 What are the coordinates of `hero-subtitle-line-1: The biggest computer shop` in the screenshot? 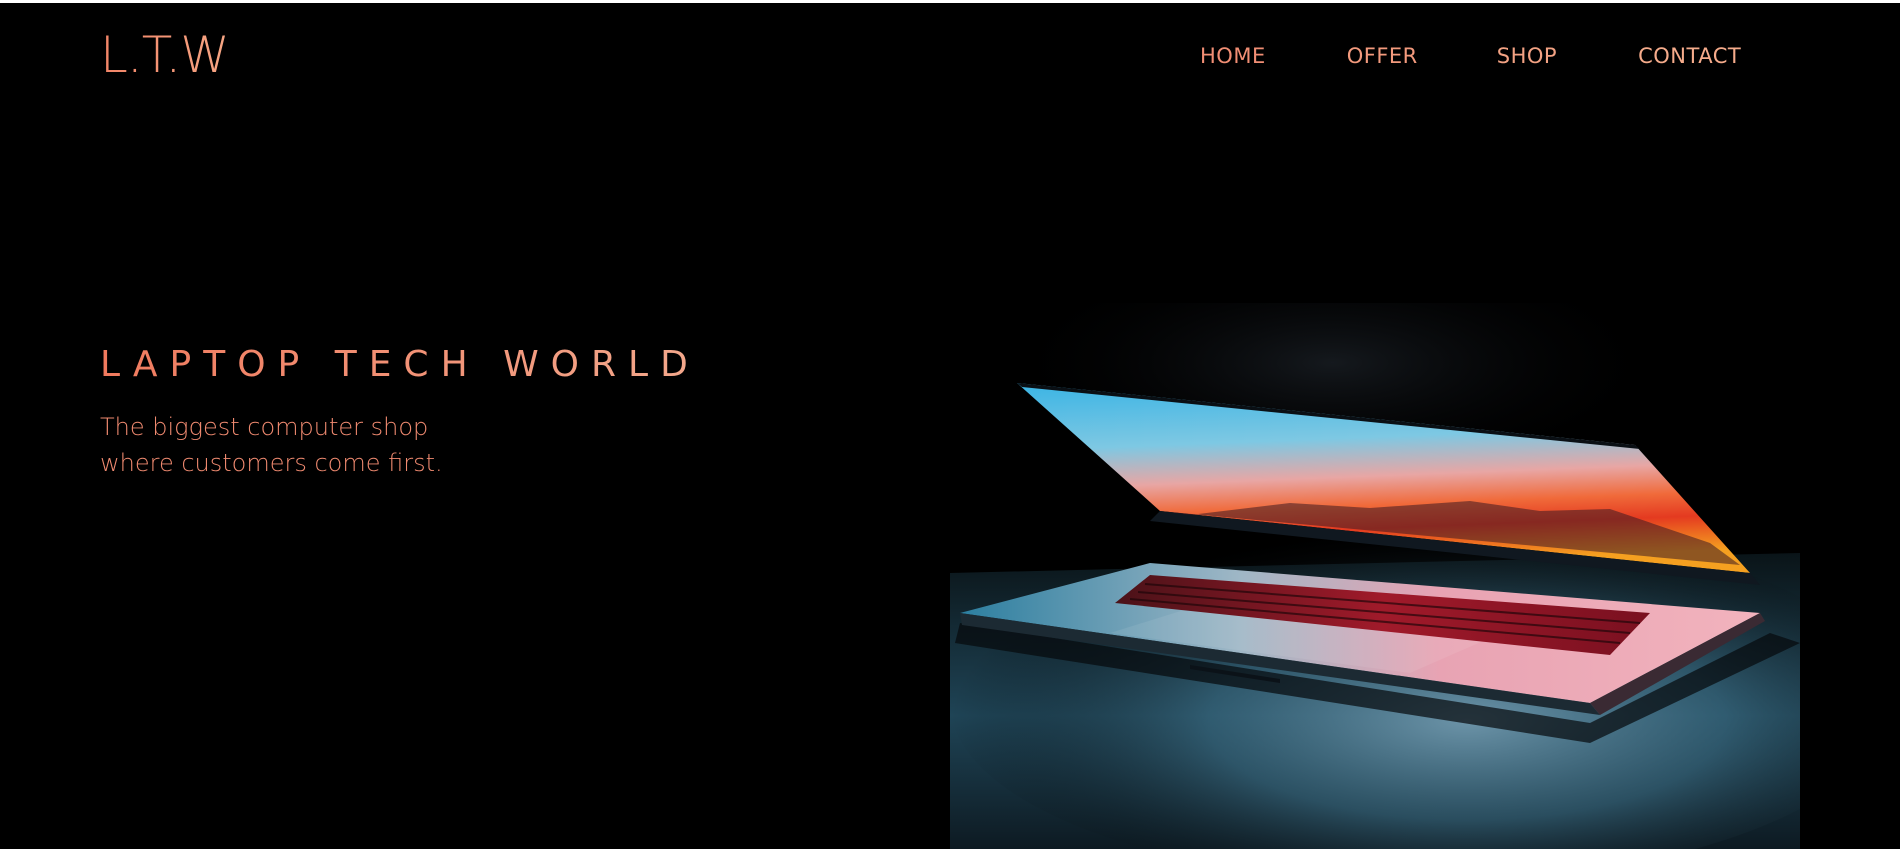 It's located at (264, 427).